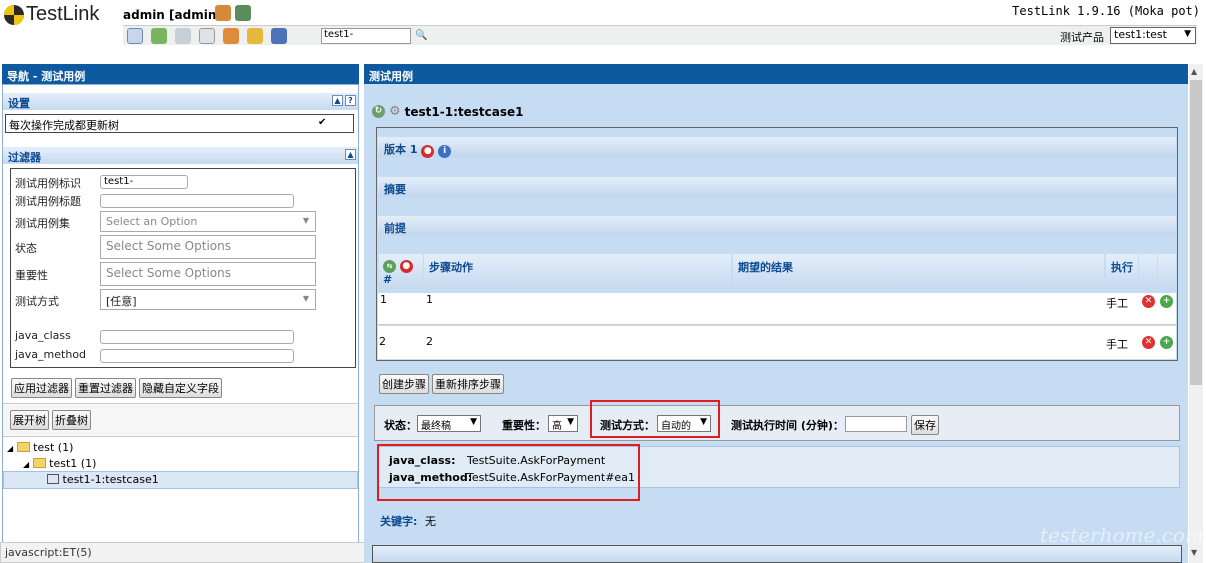 The width and height of the screenshot is (1206, 563). I want to click on settings-header: 设置 ▲ ?, so click(180, 101).